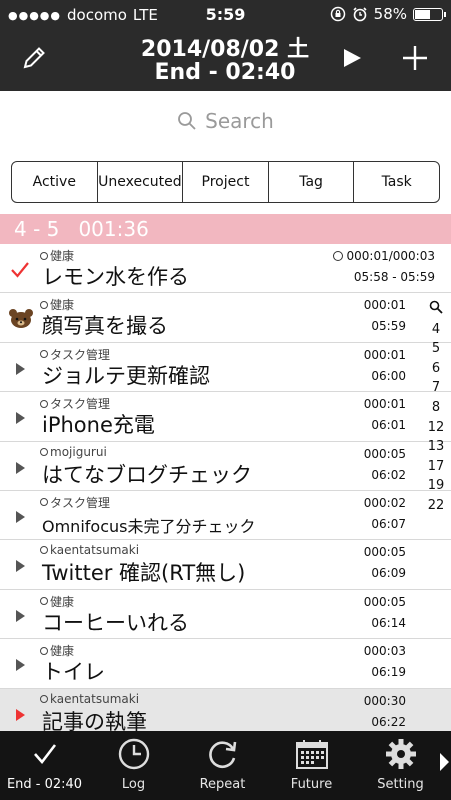  I want to click on segment-active: Active, so click(55, 182).